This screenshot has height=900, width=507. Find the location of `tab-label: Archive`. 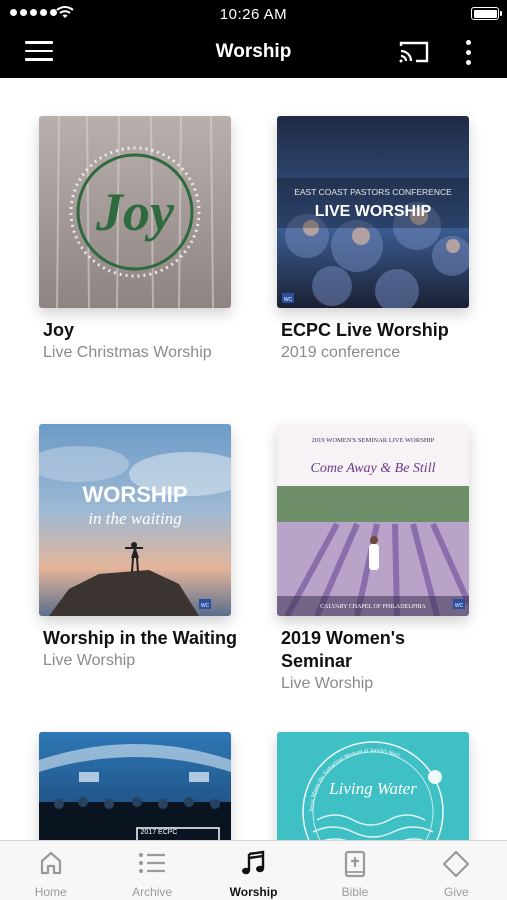

tab-label: Archive is located at coordinates (152, 892).